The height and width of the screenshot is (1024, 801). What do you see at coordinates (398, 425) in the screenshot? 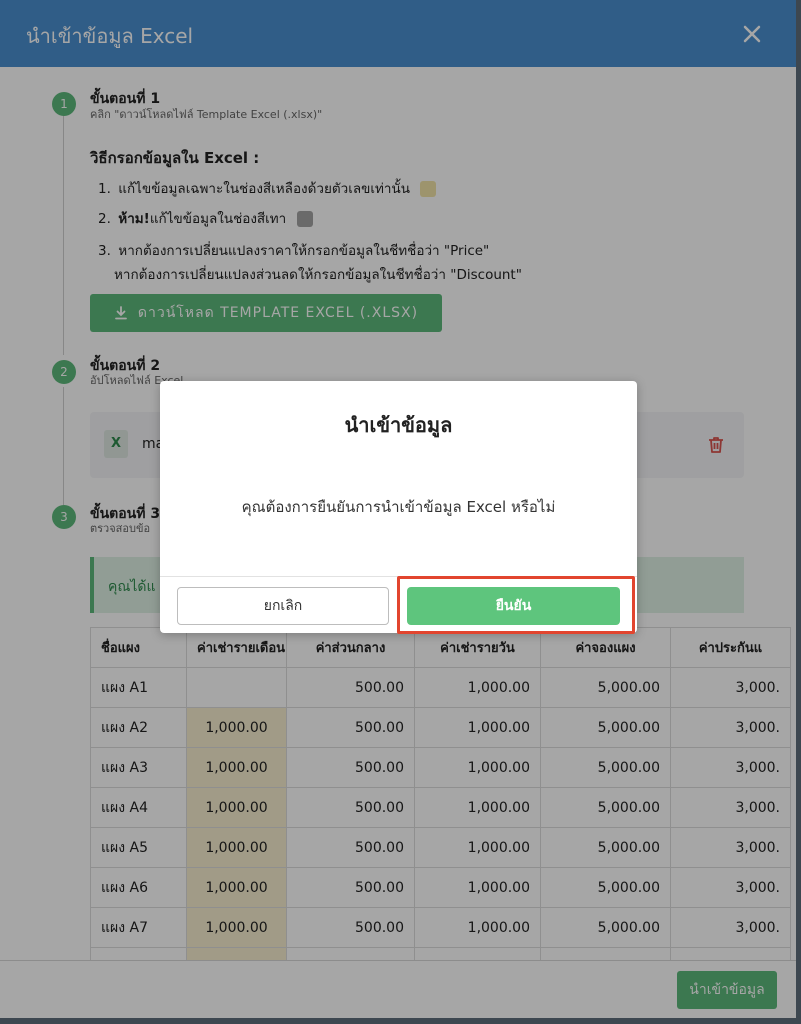
I see `dialog-title: นำเข้าข้อมูล` at bounding box center [398, 425].